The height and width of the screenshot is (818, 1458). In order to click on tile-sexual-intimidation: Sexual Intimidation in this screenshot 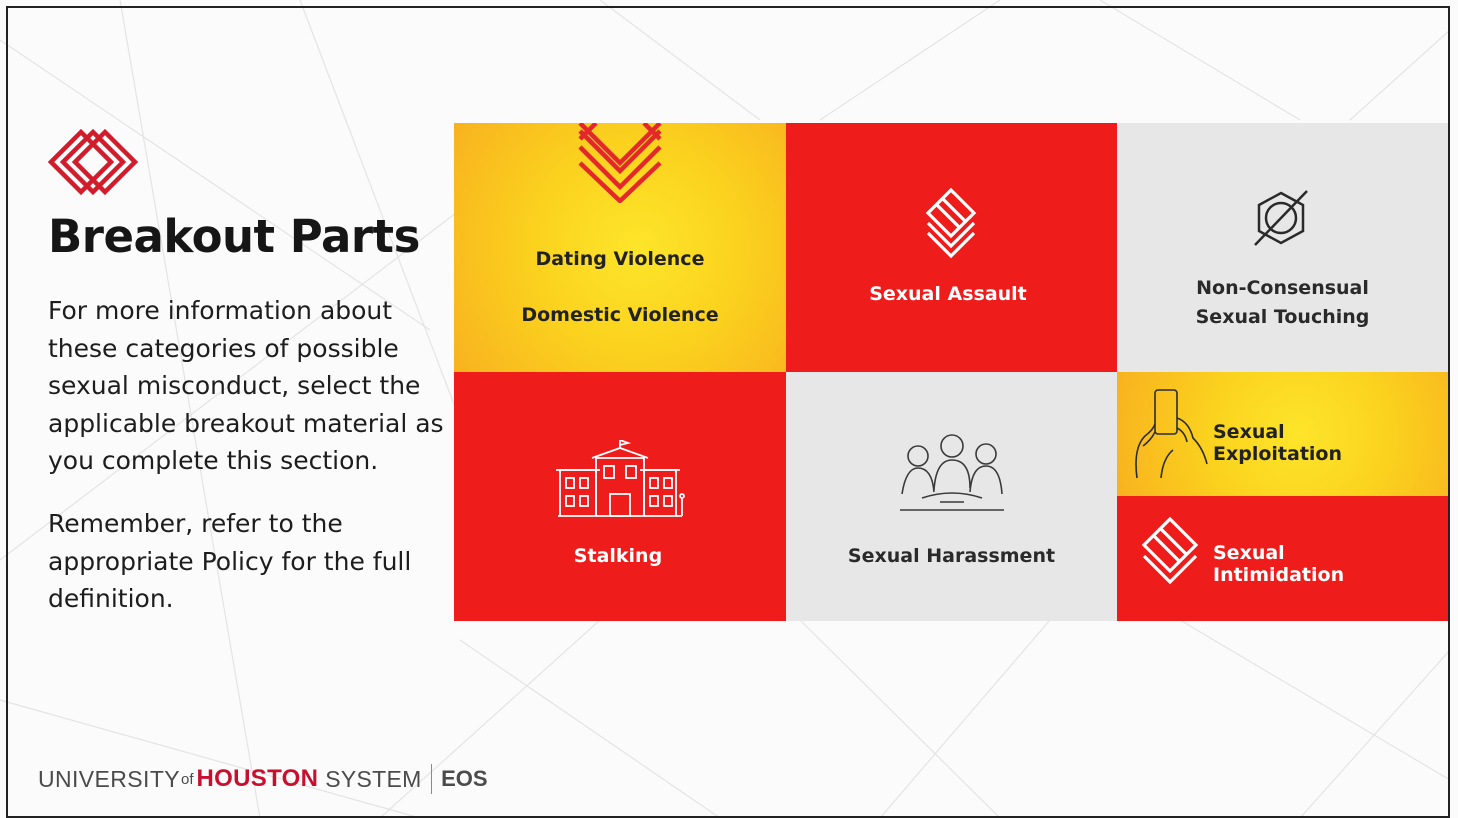, I will do `click(1282, 558)`.